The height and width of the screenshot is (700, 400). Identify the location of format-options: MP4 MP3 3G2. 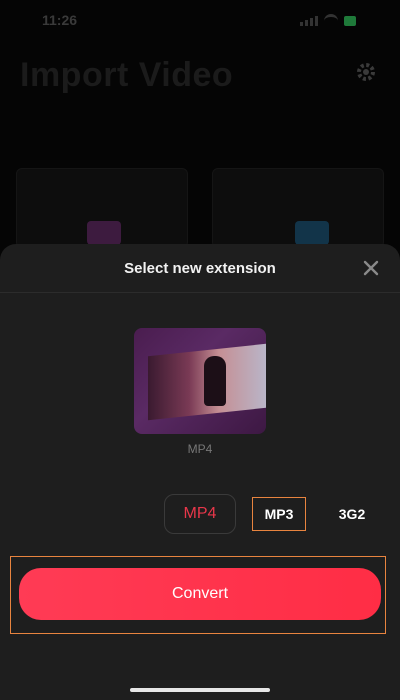
(268, 514).